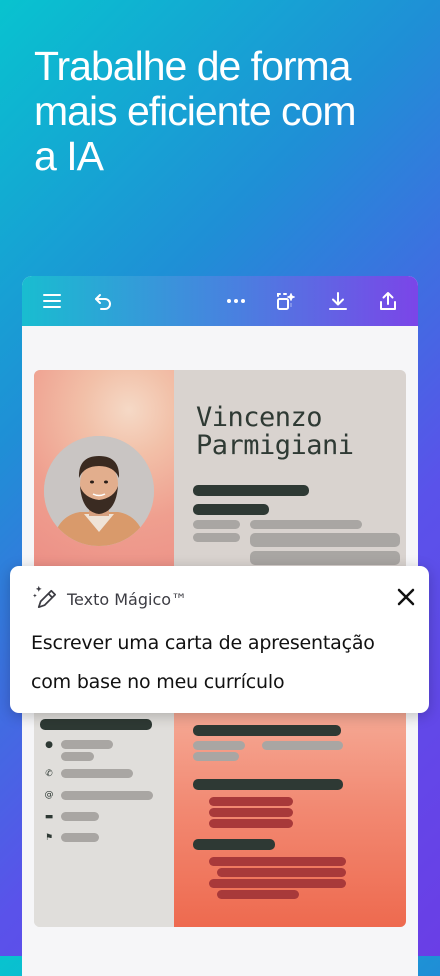  What do you see at coordinates (388, 301) in the screenshot?
I see `share-icon` at bounding box center [388, 301].